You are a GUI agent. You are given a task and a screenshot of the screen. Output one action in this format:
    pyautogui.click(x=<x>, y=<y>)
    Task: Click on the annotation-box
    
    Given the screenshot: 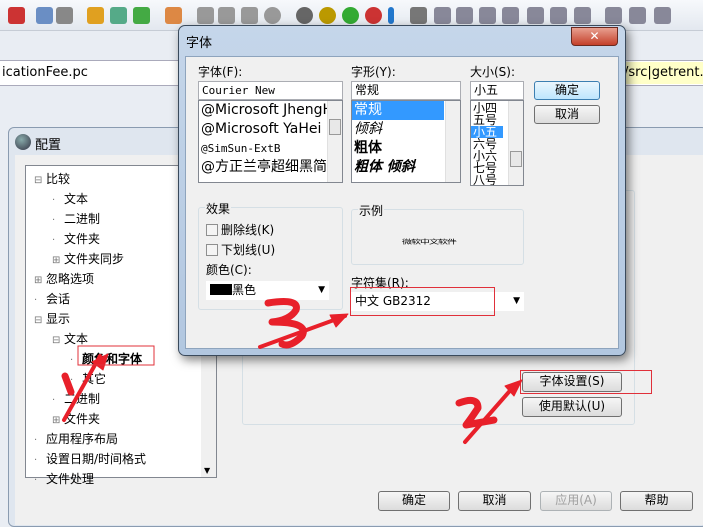 What is the action you would take?
    pyautogui.click(x=116, y=355)
    